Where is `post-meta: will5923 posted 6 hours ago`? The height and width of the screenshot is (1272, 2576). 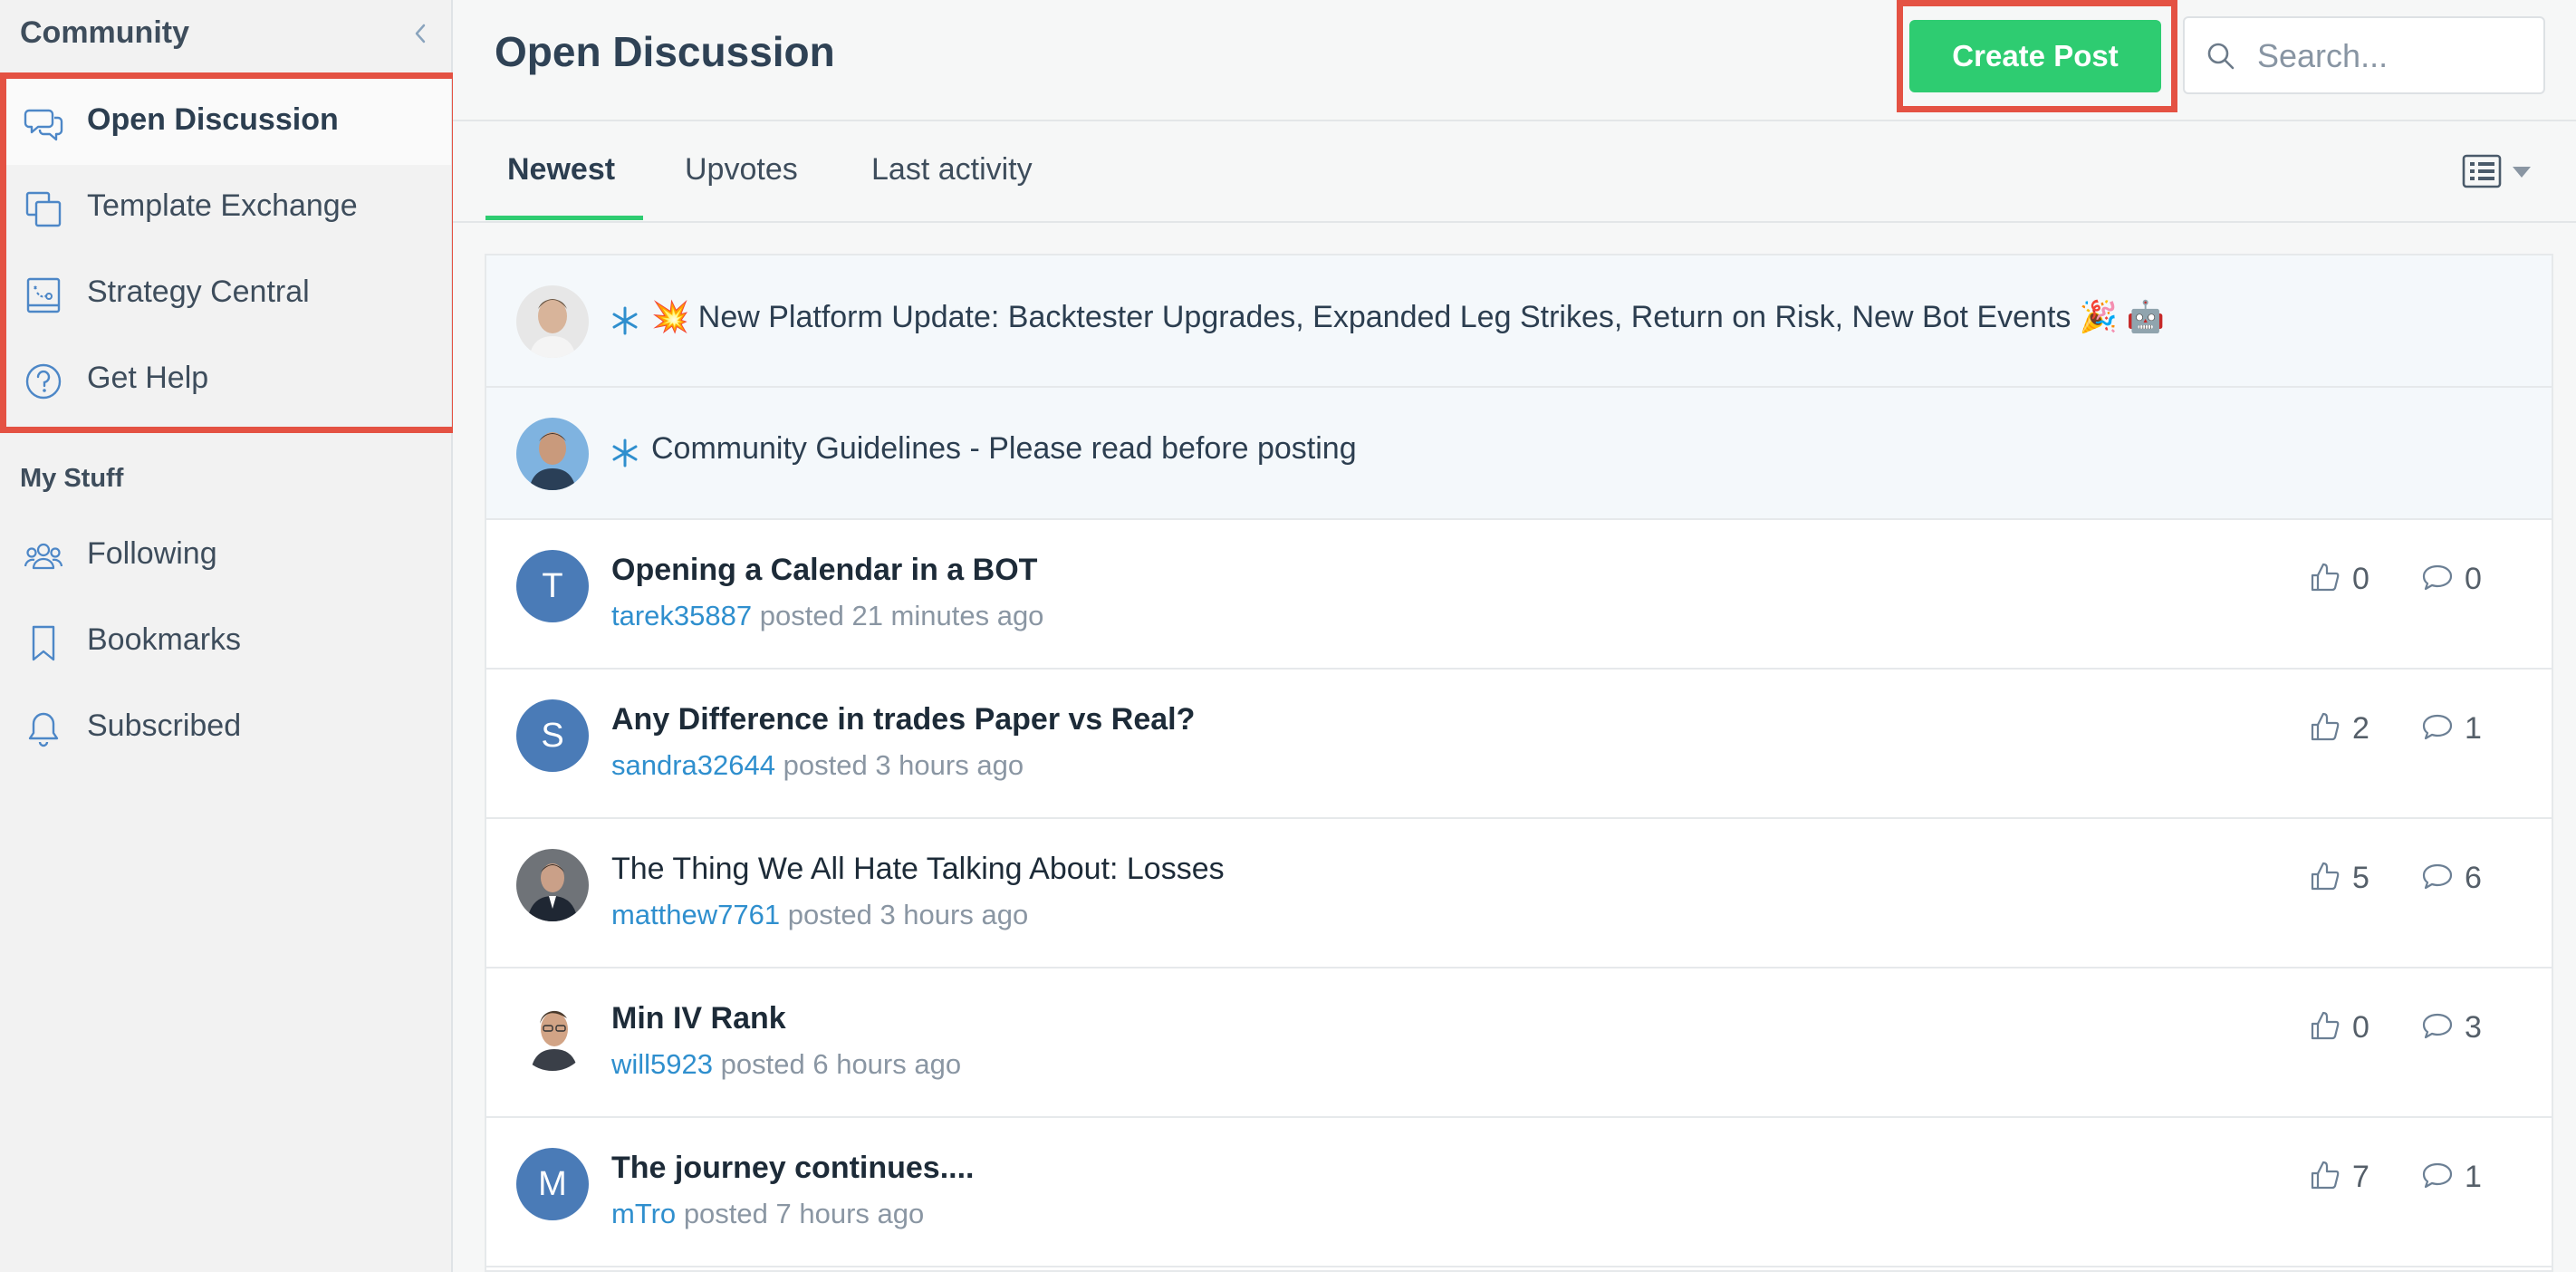
post-meta: will5923 posted 6 hours ago is located at coordinates (786, 1064).